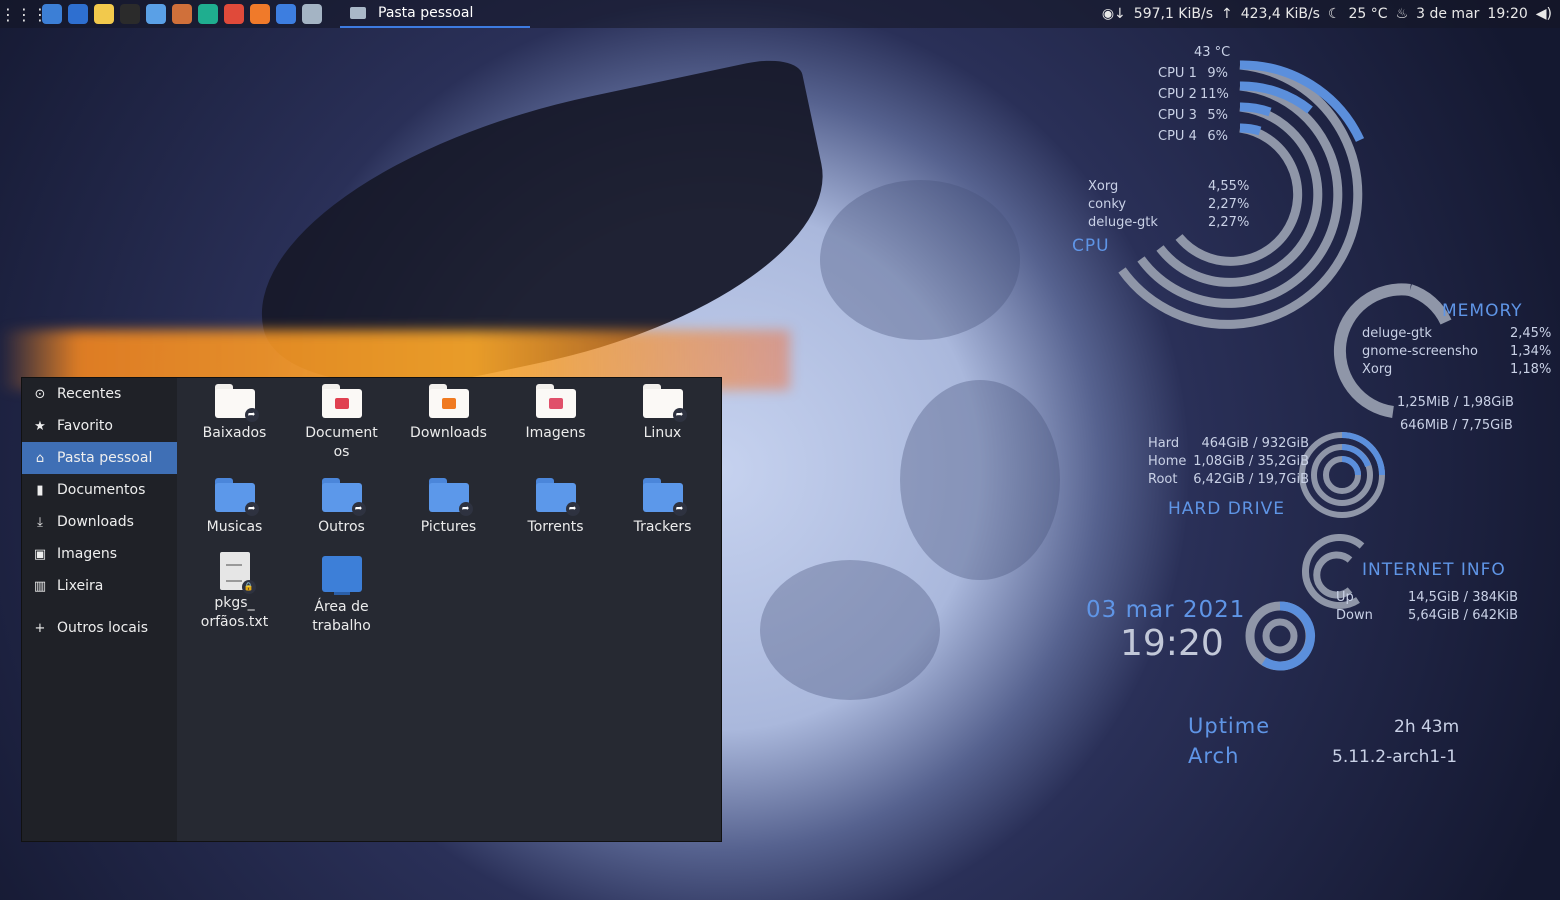 This screenshot has height=900, width=1560. Describe the element at coordinates (662, 433) in the screenshot. I see `folder-label: Linux` at that location.